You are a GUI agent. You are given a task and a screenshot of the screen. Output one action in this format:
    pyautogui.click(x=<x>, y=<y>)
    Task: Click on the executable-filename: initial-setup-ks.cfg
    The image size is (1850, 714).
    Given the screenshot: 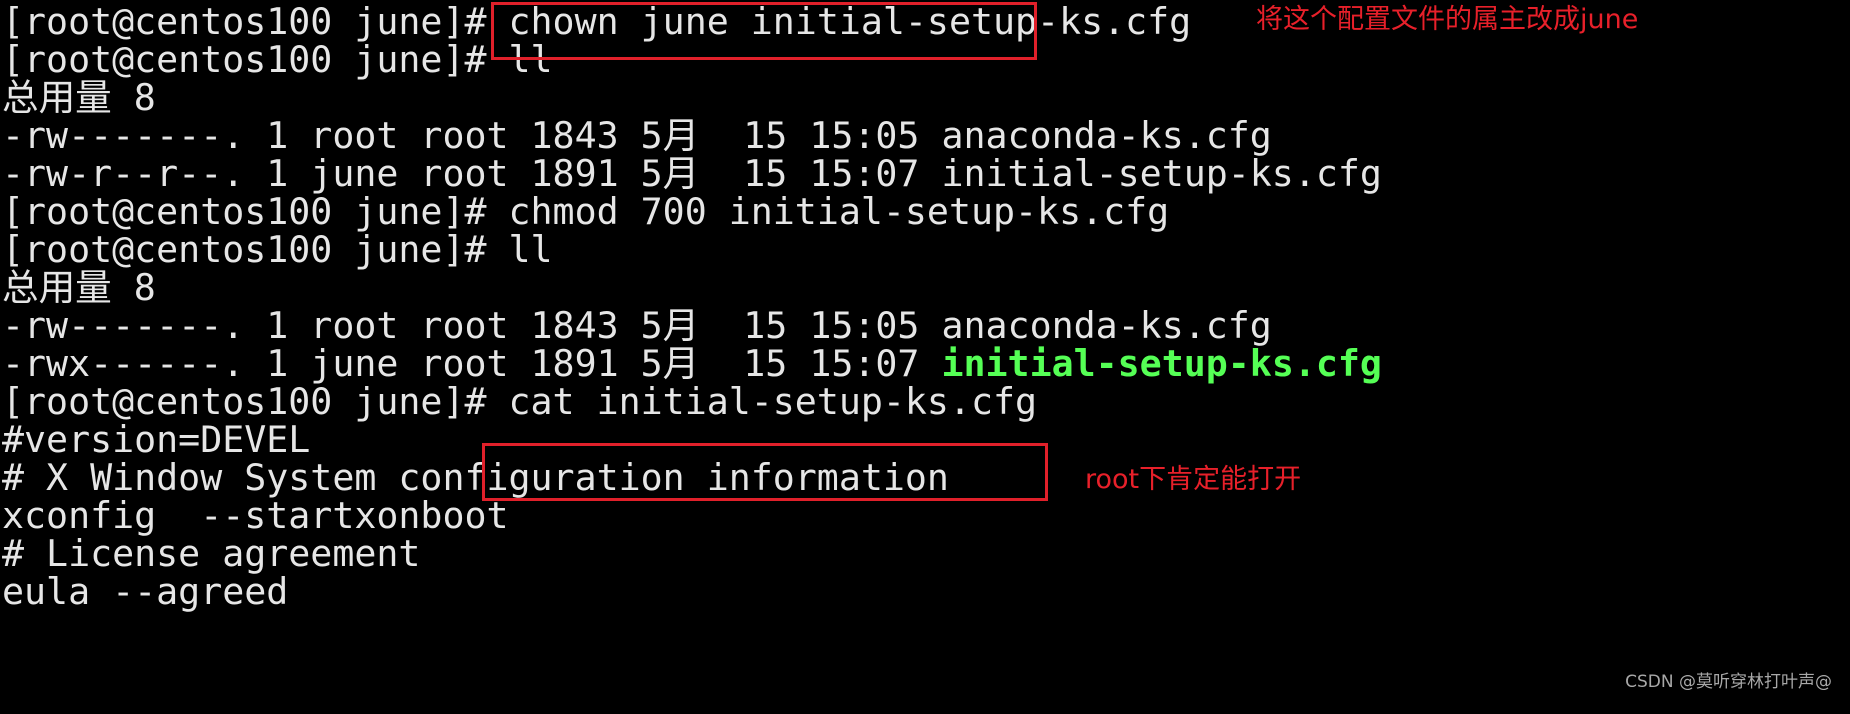 What is the action you would take?
    pyautogui.click(x=1161, y=363)
    